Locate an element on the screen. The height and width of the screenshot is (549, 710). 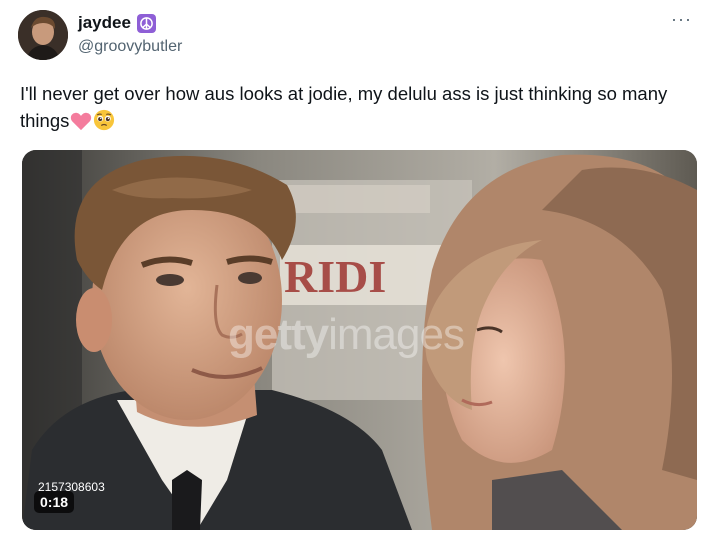
pink-heart-icon is located at coordinates (81, 124).